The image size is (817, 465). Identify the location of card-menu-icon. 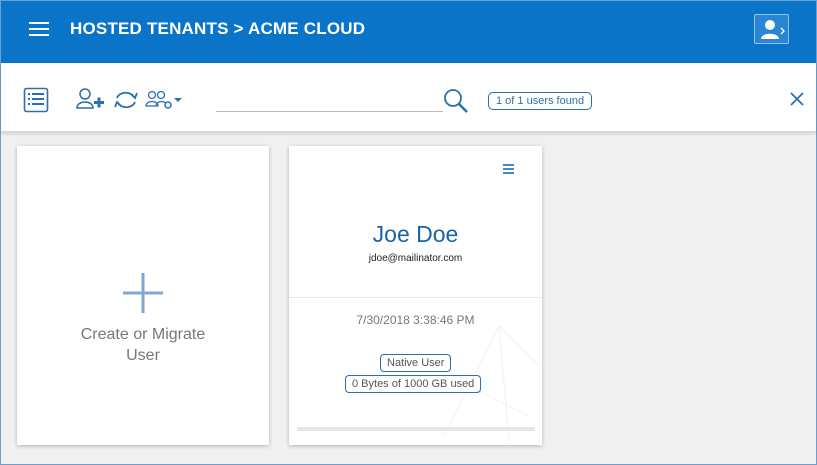
(508, 169).